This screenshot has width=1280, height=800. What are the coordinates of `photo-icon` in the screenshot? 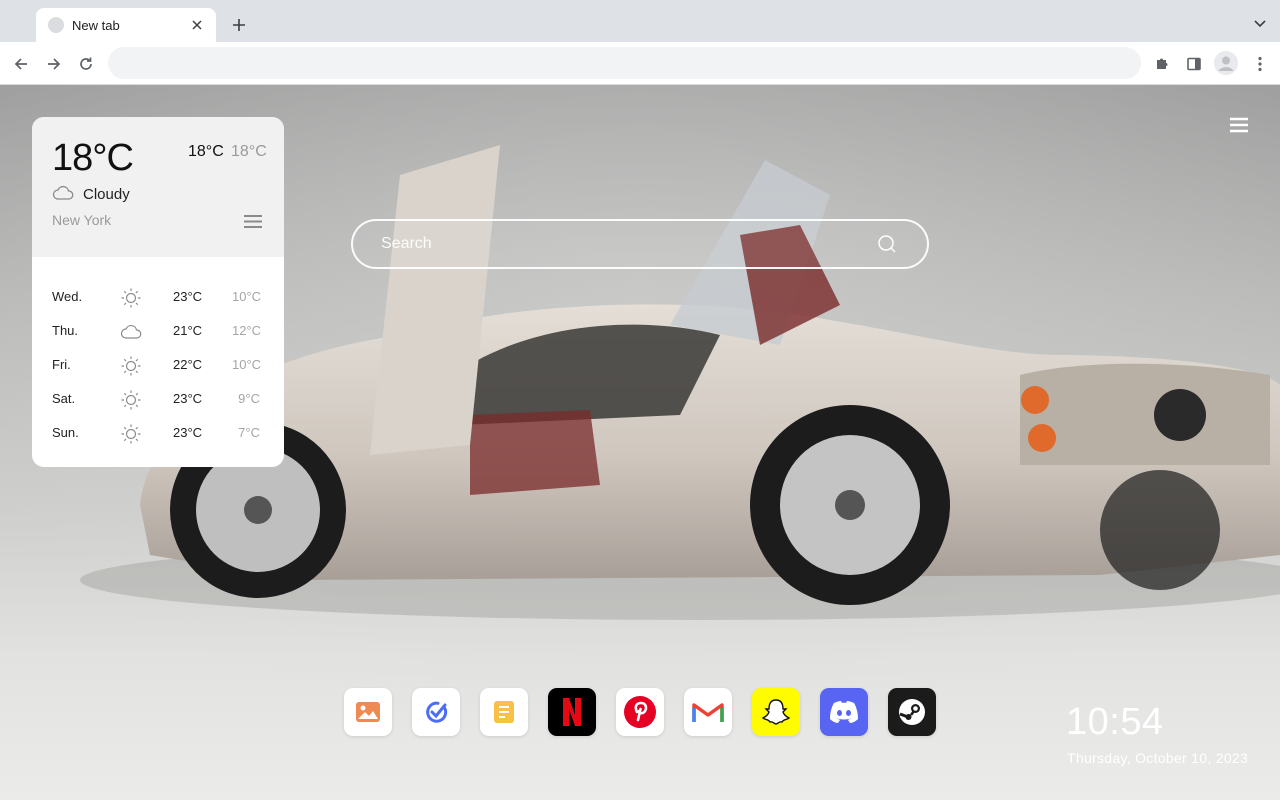 It's located at (368, 712).